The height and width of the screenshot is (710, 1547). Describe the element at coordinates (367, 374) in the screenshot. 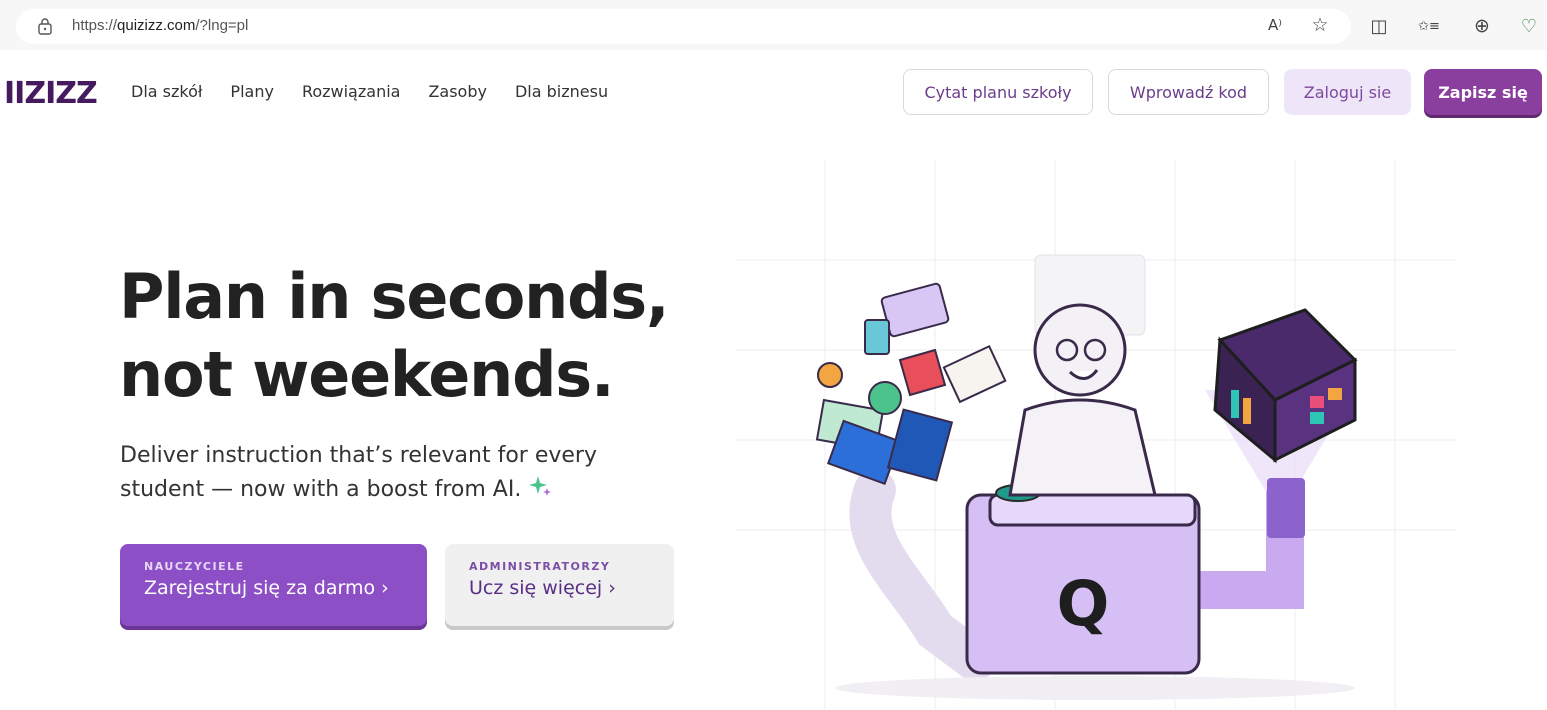

I see `hero-title-line-2: not weekends.` at that location.